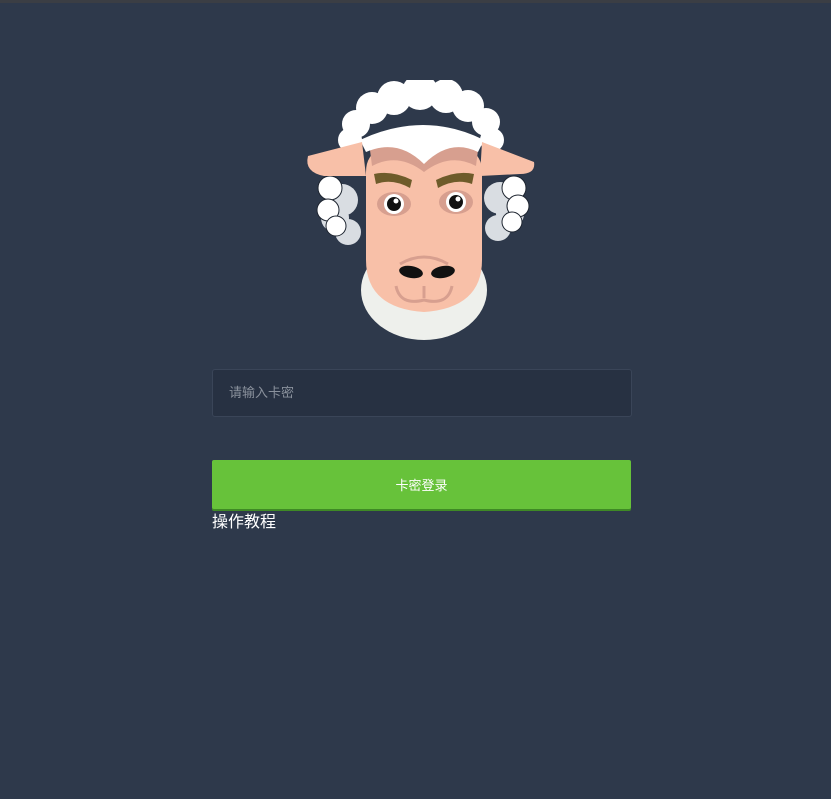  I want to click on card-key-input, so click(422, 393).